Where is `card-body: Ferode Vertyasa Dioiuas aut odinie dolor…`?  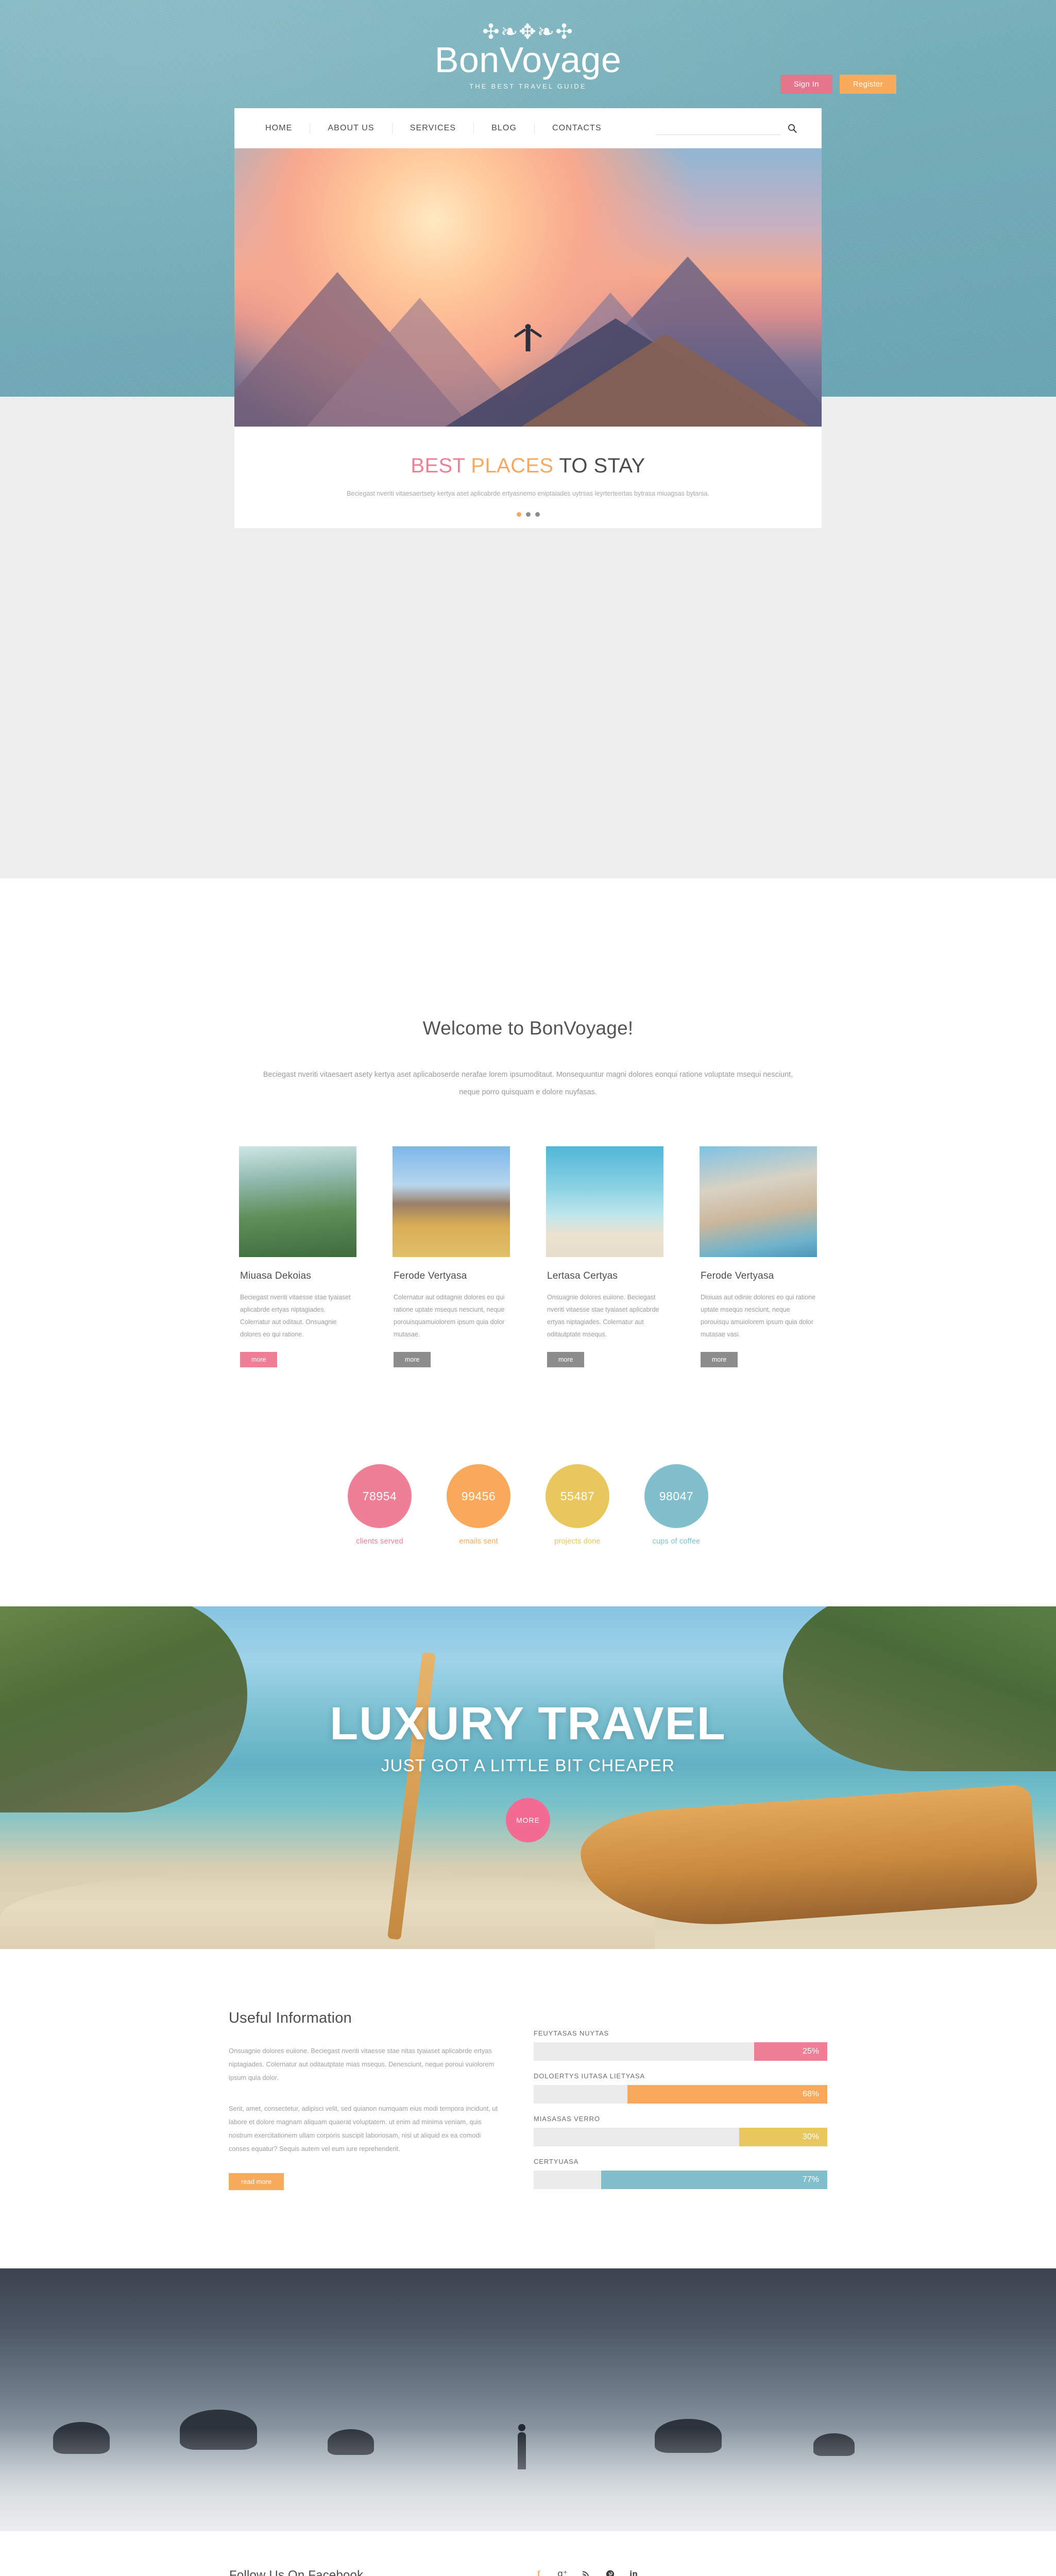
card-body: Ferode Vertyasa Dioiuas aut odinie dolor… is located at coordinates (758, 1312).